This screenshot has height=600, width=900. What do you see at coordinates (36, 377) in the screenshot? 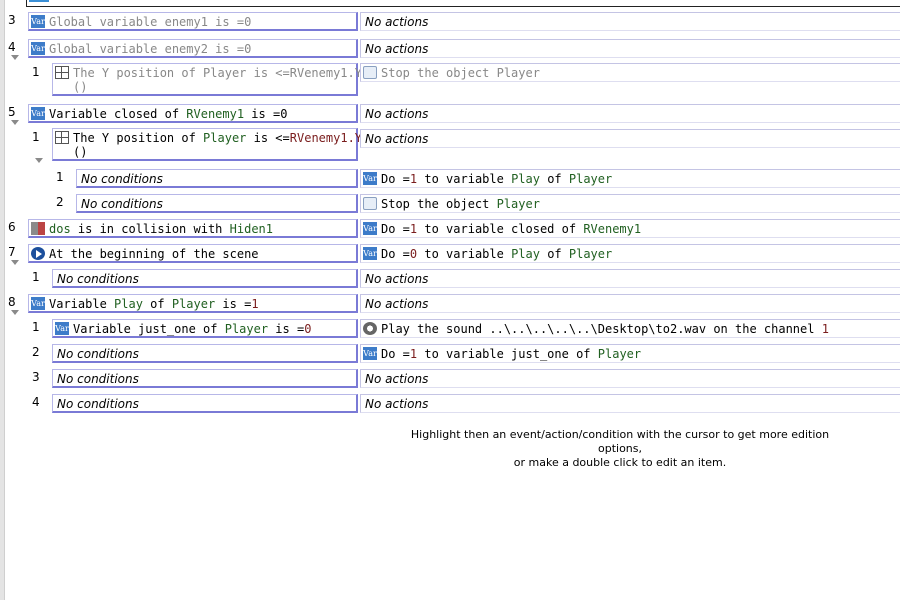
I see `sub-event-number: 3` at bounding box center [36, 377].